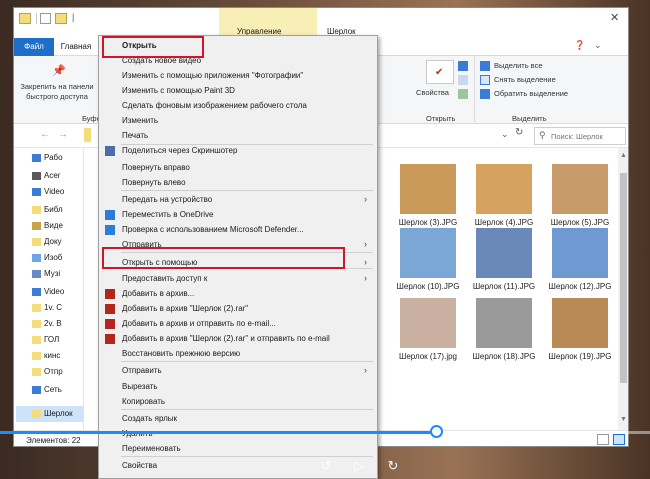  What do you see at coordinates (61, 18) in the screenshot?
I see `new-folder-icon` at bounding box center [61, 18].